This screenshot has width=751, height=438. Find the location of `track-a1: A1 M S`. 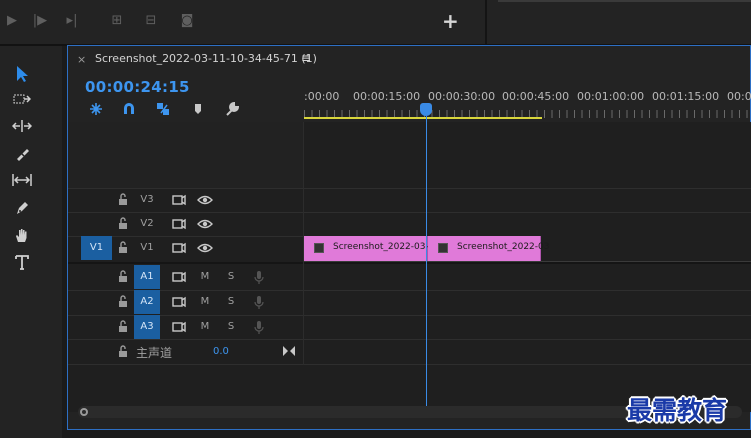

track-a1: A1 M S is located at coordinates (186, 277).